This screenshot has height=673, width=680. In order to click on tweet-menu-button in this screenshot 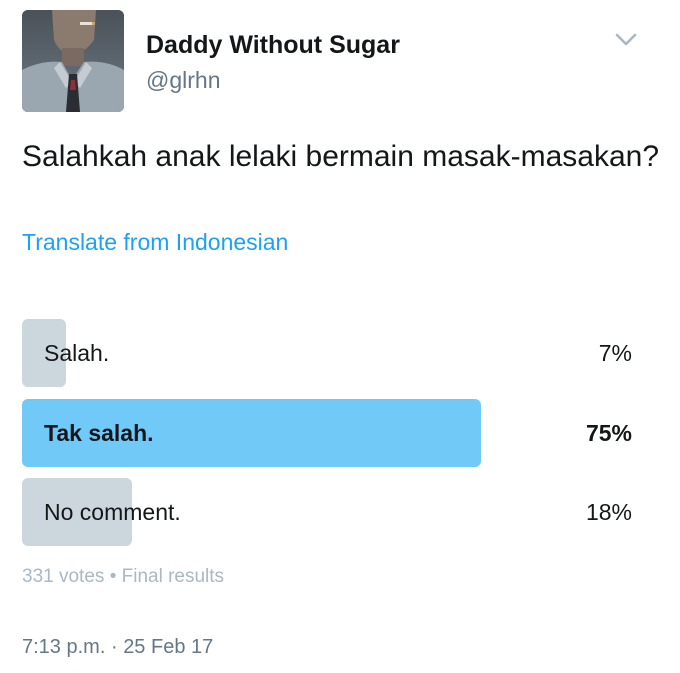, I will do `click(626, 40)`.